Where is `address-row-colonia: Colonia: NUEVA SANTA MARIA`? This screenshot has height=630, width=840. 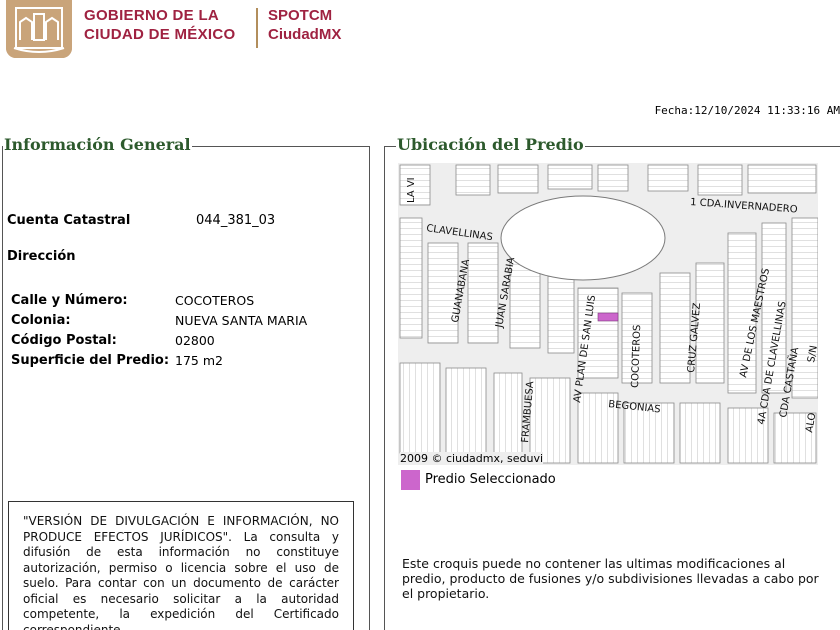 address-row-colonia: Colonia: NUEVA SANTA MARIA is located at coordinates (159, 320).